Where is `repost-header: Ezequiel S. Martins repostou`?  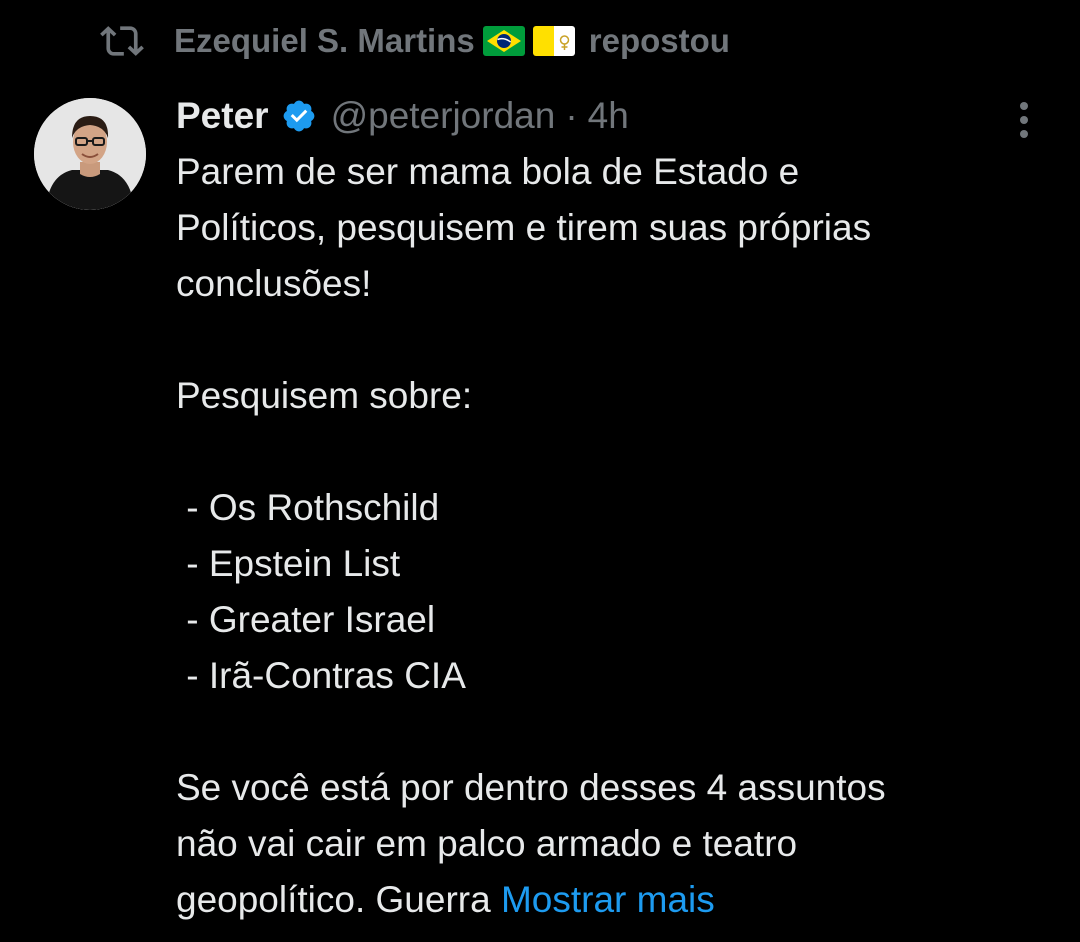 repost-header: Ezequiel S. Martins repostou is located at coordinates (415, 41).